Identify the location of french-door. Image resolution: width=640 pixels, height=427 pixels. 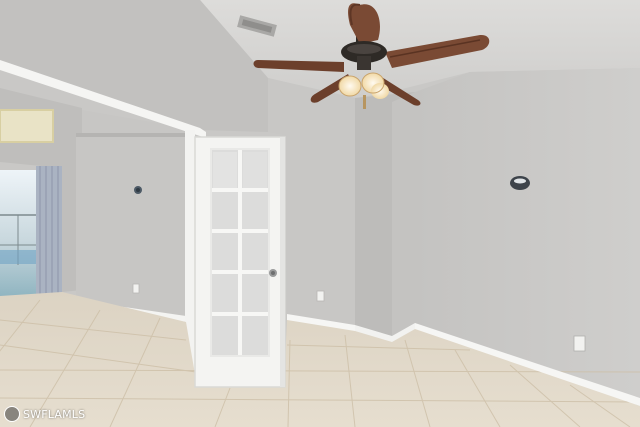
(240, 262).